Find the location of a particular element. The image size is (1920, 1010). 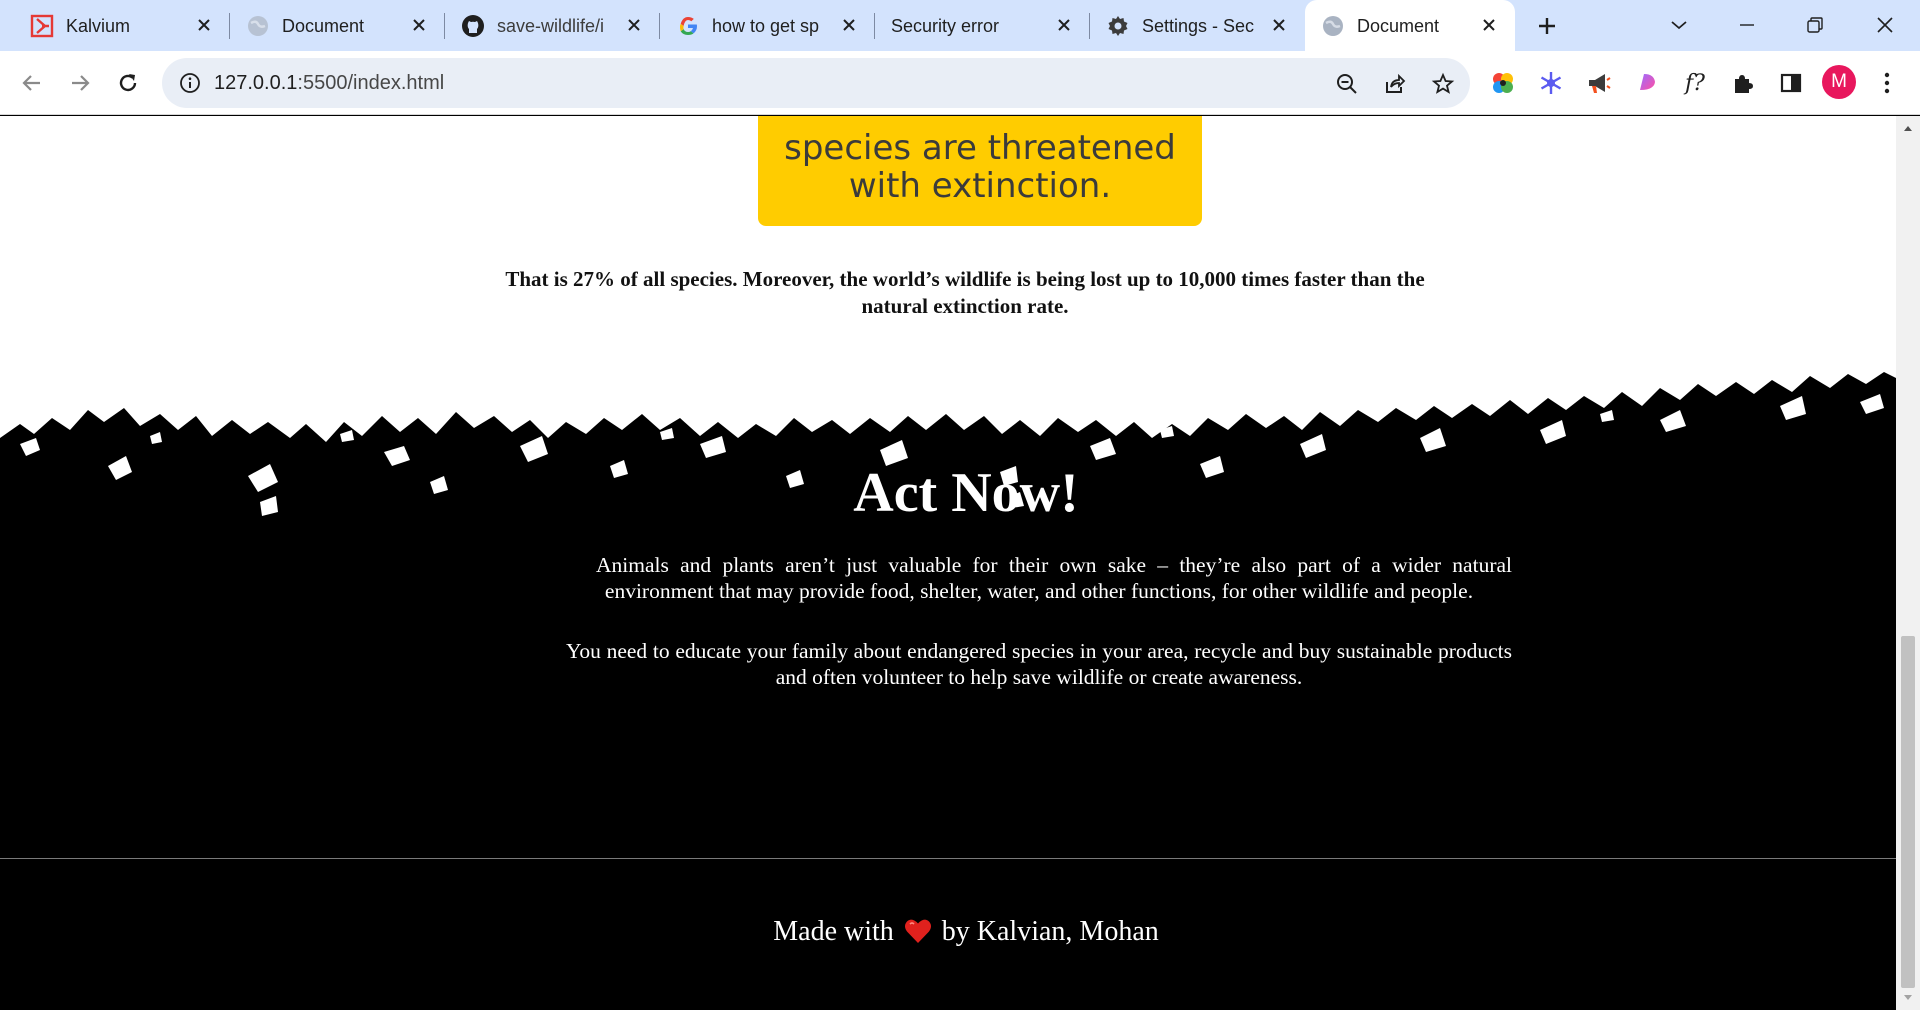

vertical-scrollbar is located at coordinates (1908, 563).